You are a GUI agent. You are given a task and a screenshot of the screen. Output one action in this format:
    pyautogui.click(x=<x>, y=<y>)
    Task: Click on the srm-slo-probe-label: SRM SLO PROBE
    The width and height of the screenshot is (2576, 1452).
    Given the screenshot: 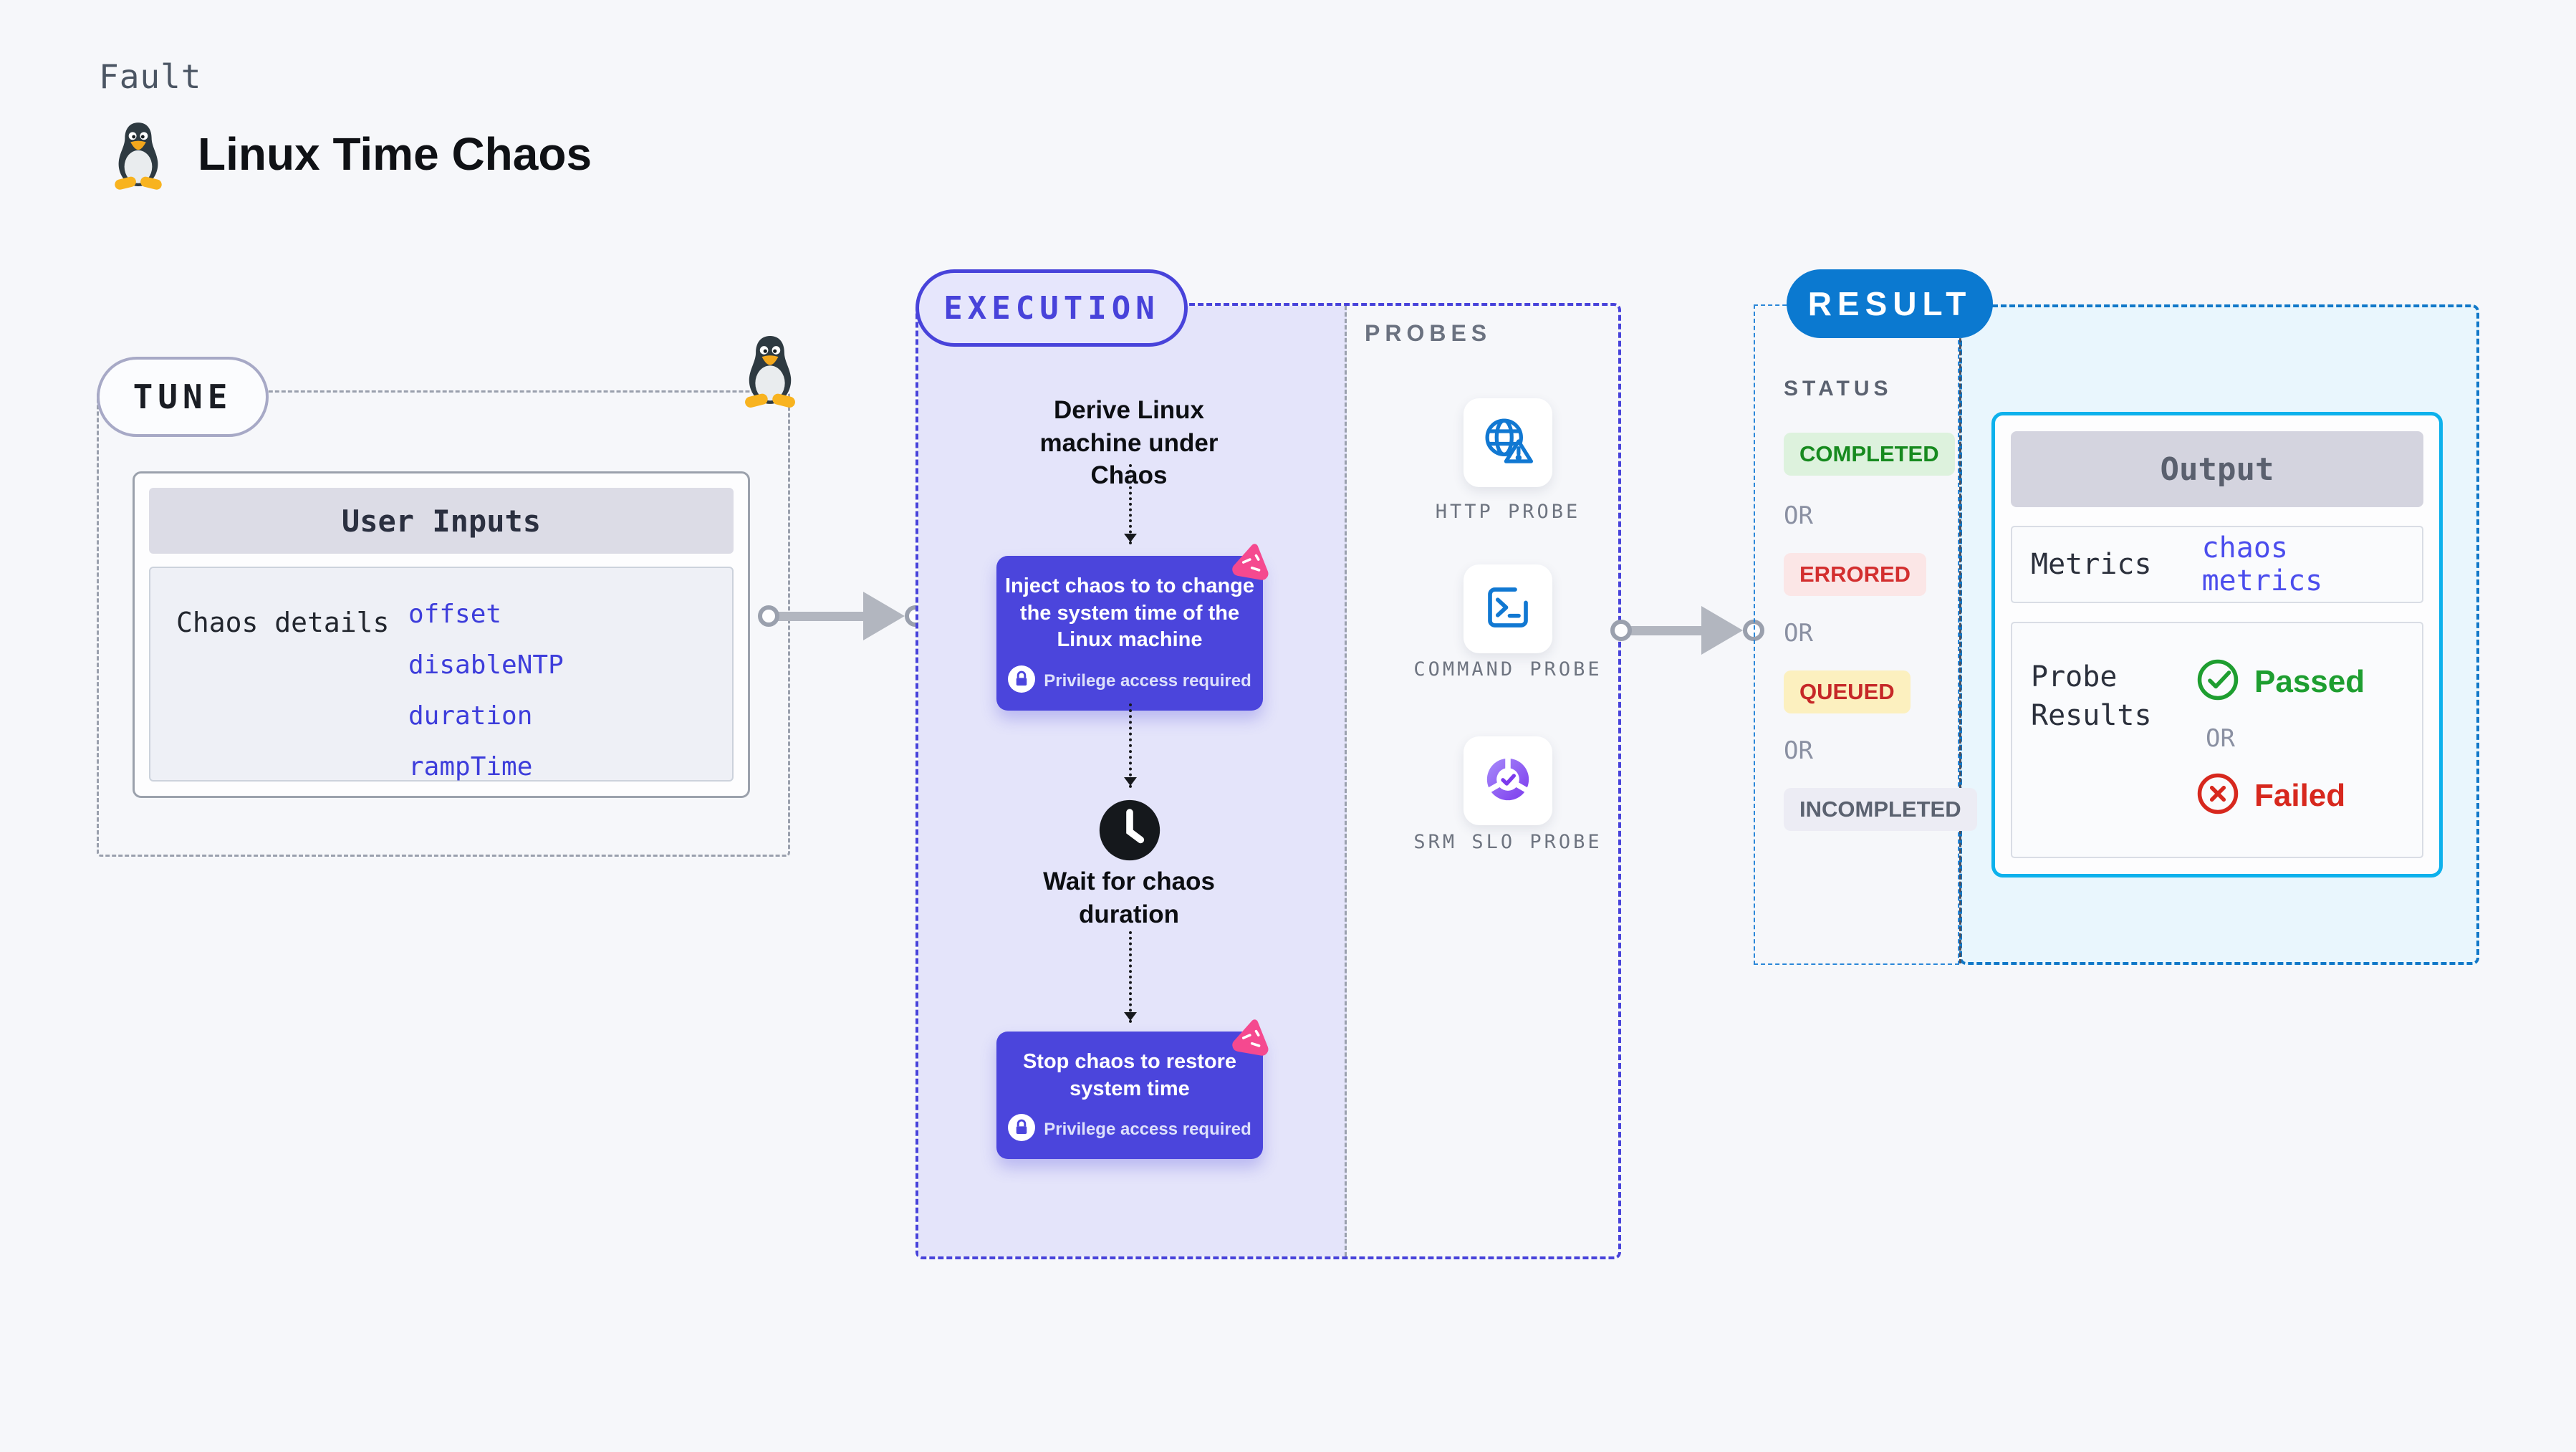 What is the action you would take?
    pyautogui.click(x=1507, y=842)
    